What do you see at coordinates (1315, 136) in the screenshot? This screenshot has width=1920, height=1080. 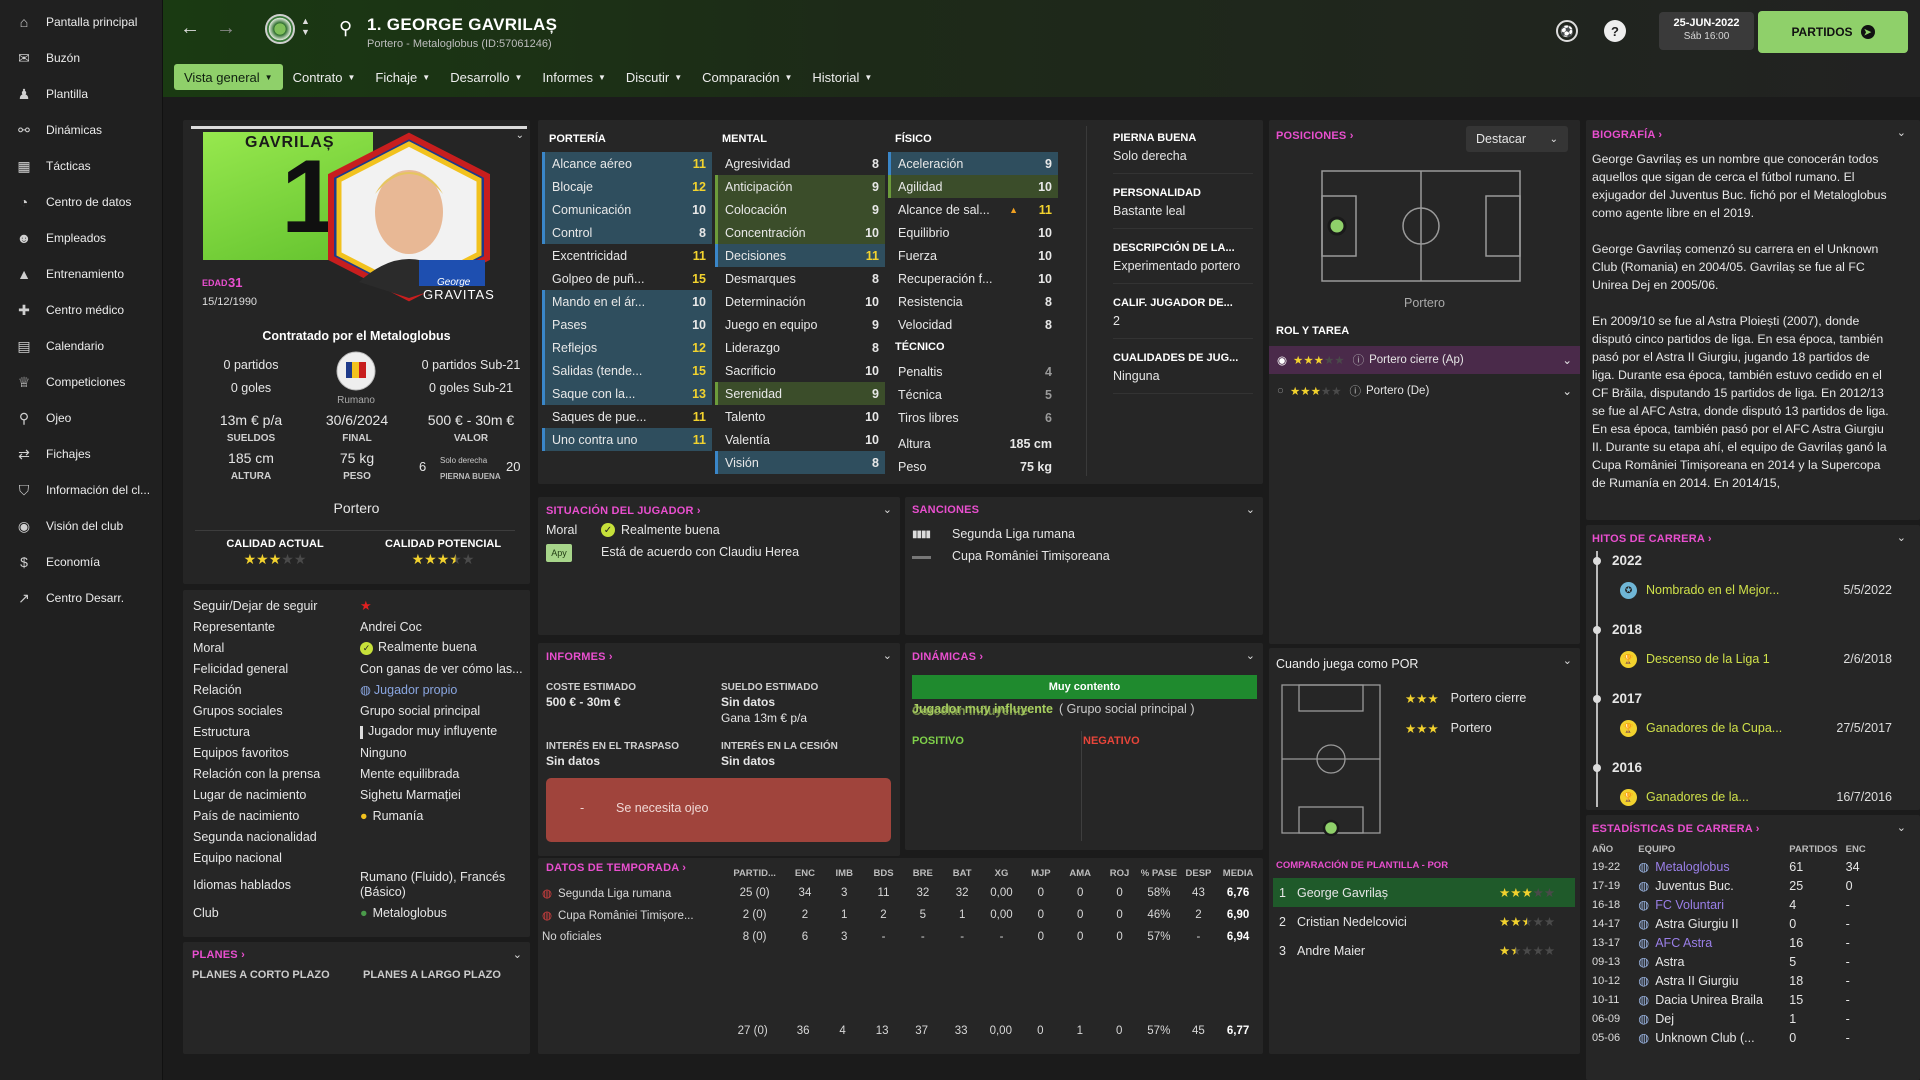 I see `positions-title: POSICIONES ›` at bounding box center [1315, 136].